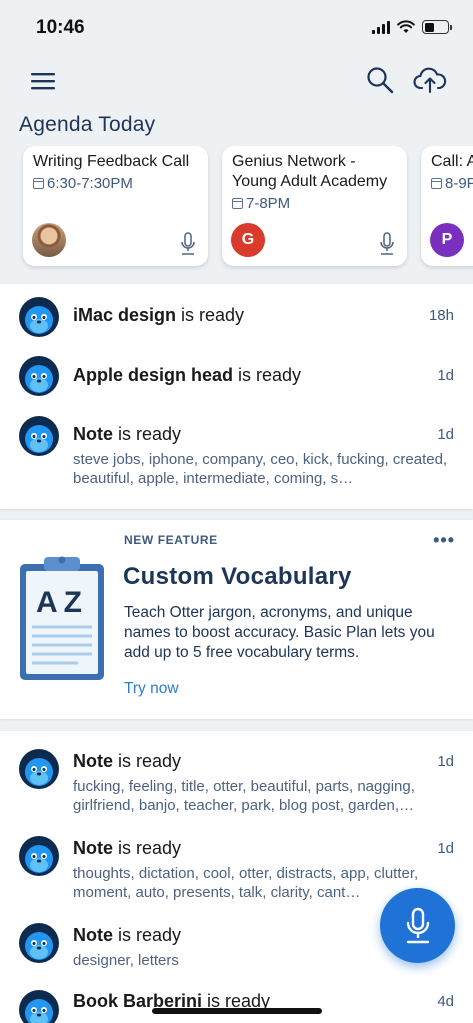 The height and width of the screenshot is (1023, 473). I want to click on try-now-link: Try now, so click(151, 689).